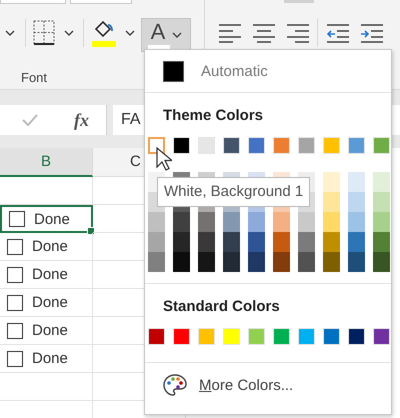  What do you see at coordinates (264, 33) in the screenshot?
I see `align-center-icon` at bounding box center [264, 33].